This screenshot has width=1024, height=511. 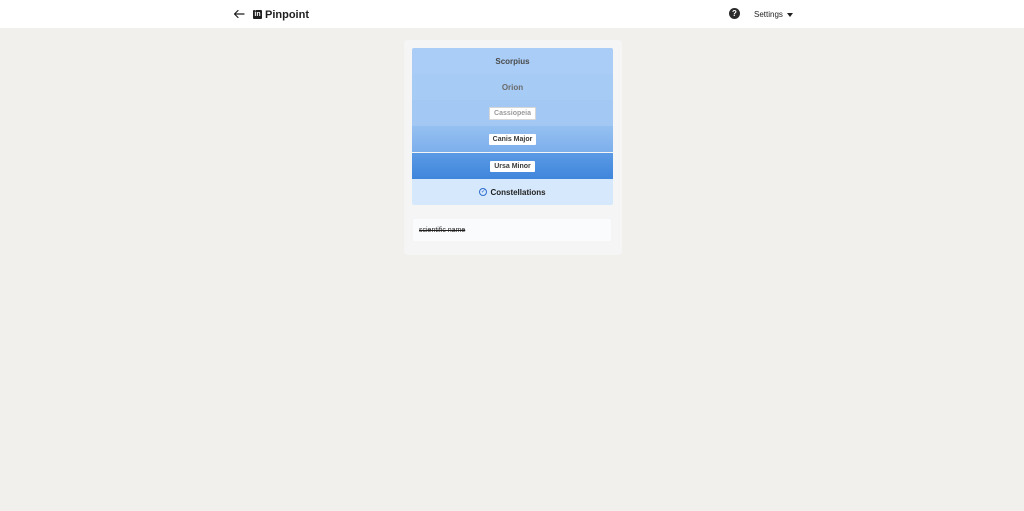 What do you see at coordinates (518, 192) in the screenshot?
I see `category-label: Constellations` at bounding box center [518, 192].